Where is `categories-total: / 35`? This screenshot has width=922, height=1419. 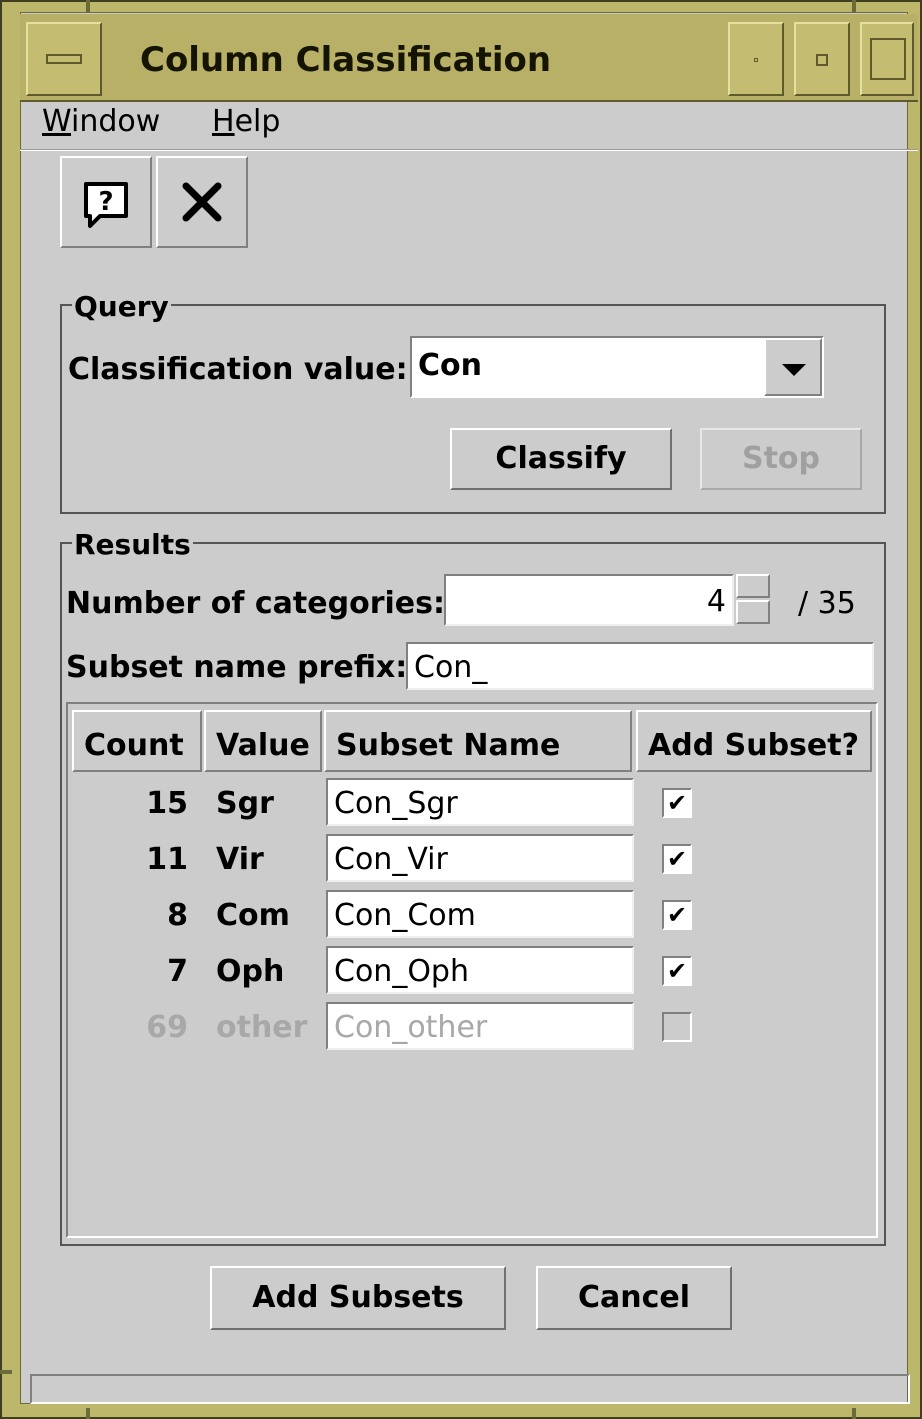
categories-total: / 35 is located at coordinates (827, 603).